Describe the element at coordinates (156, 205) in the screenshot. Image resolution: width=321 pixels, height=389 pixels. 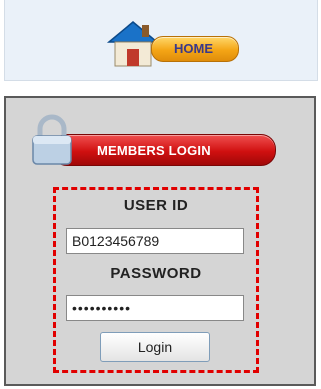
I see `user-id-label: USER ID` at that location.